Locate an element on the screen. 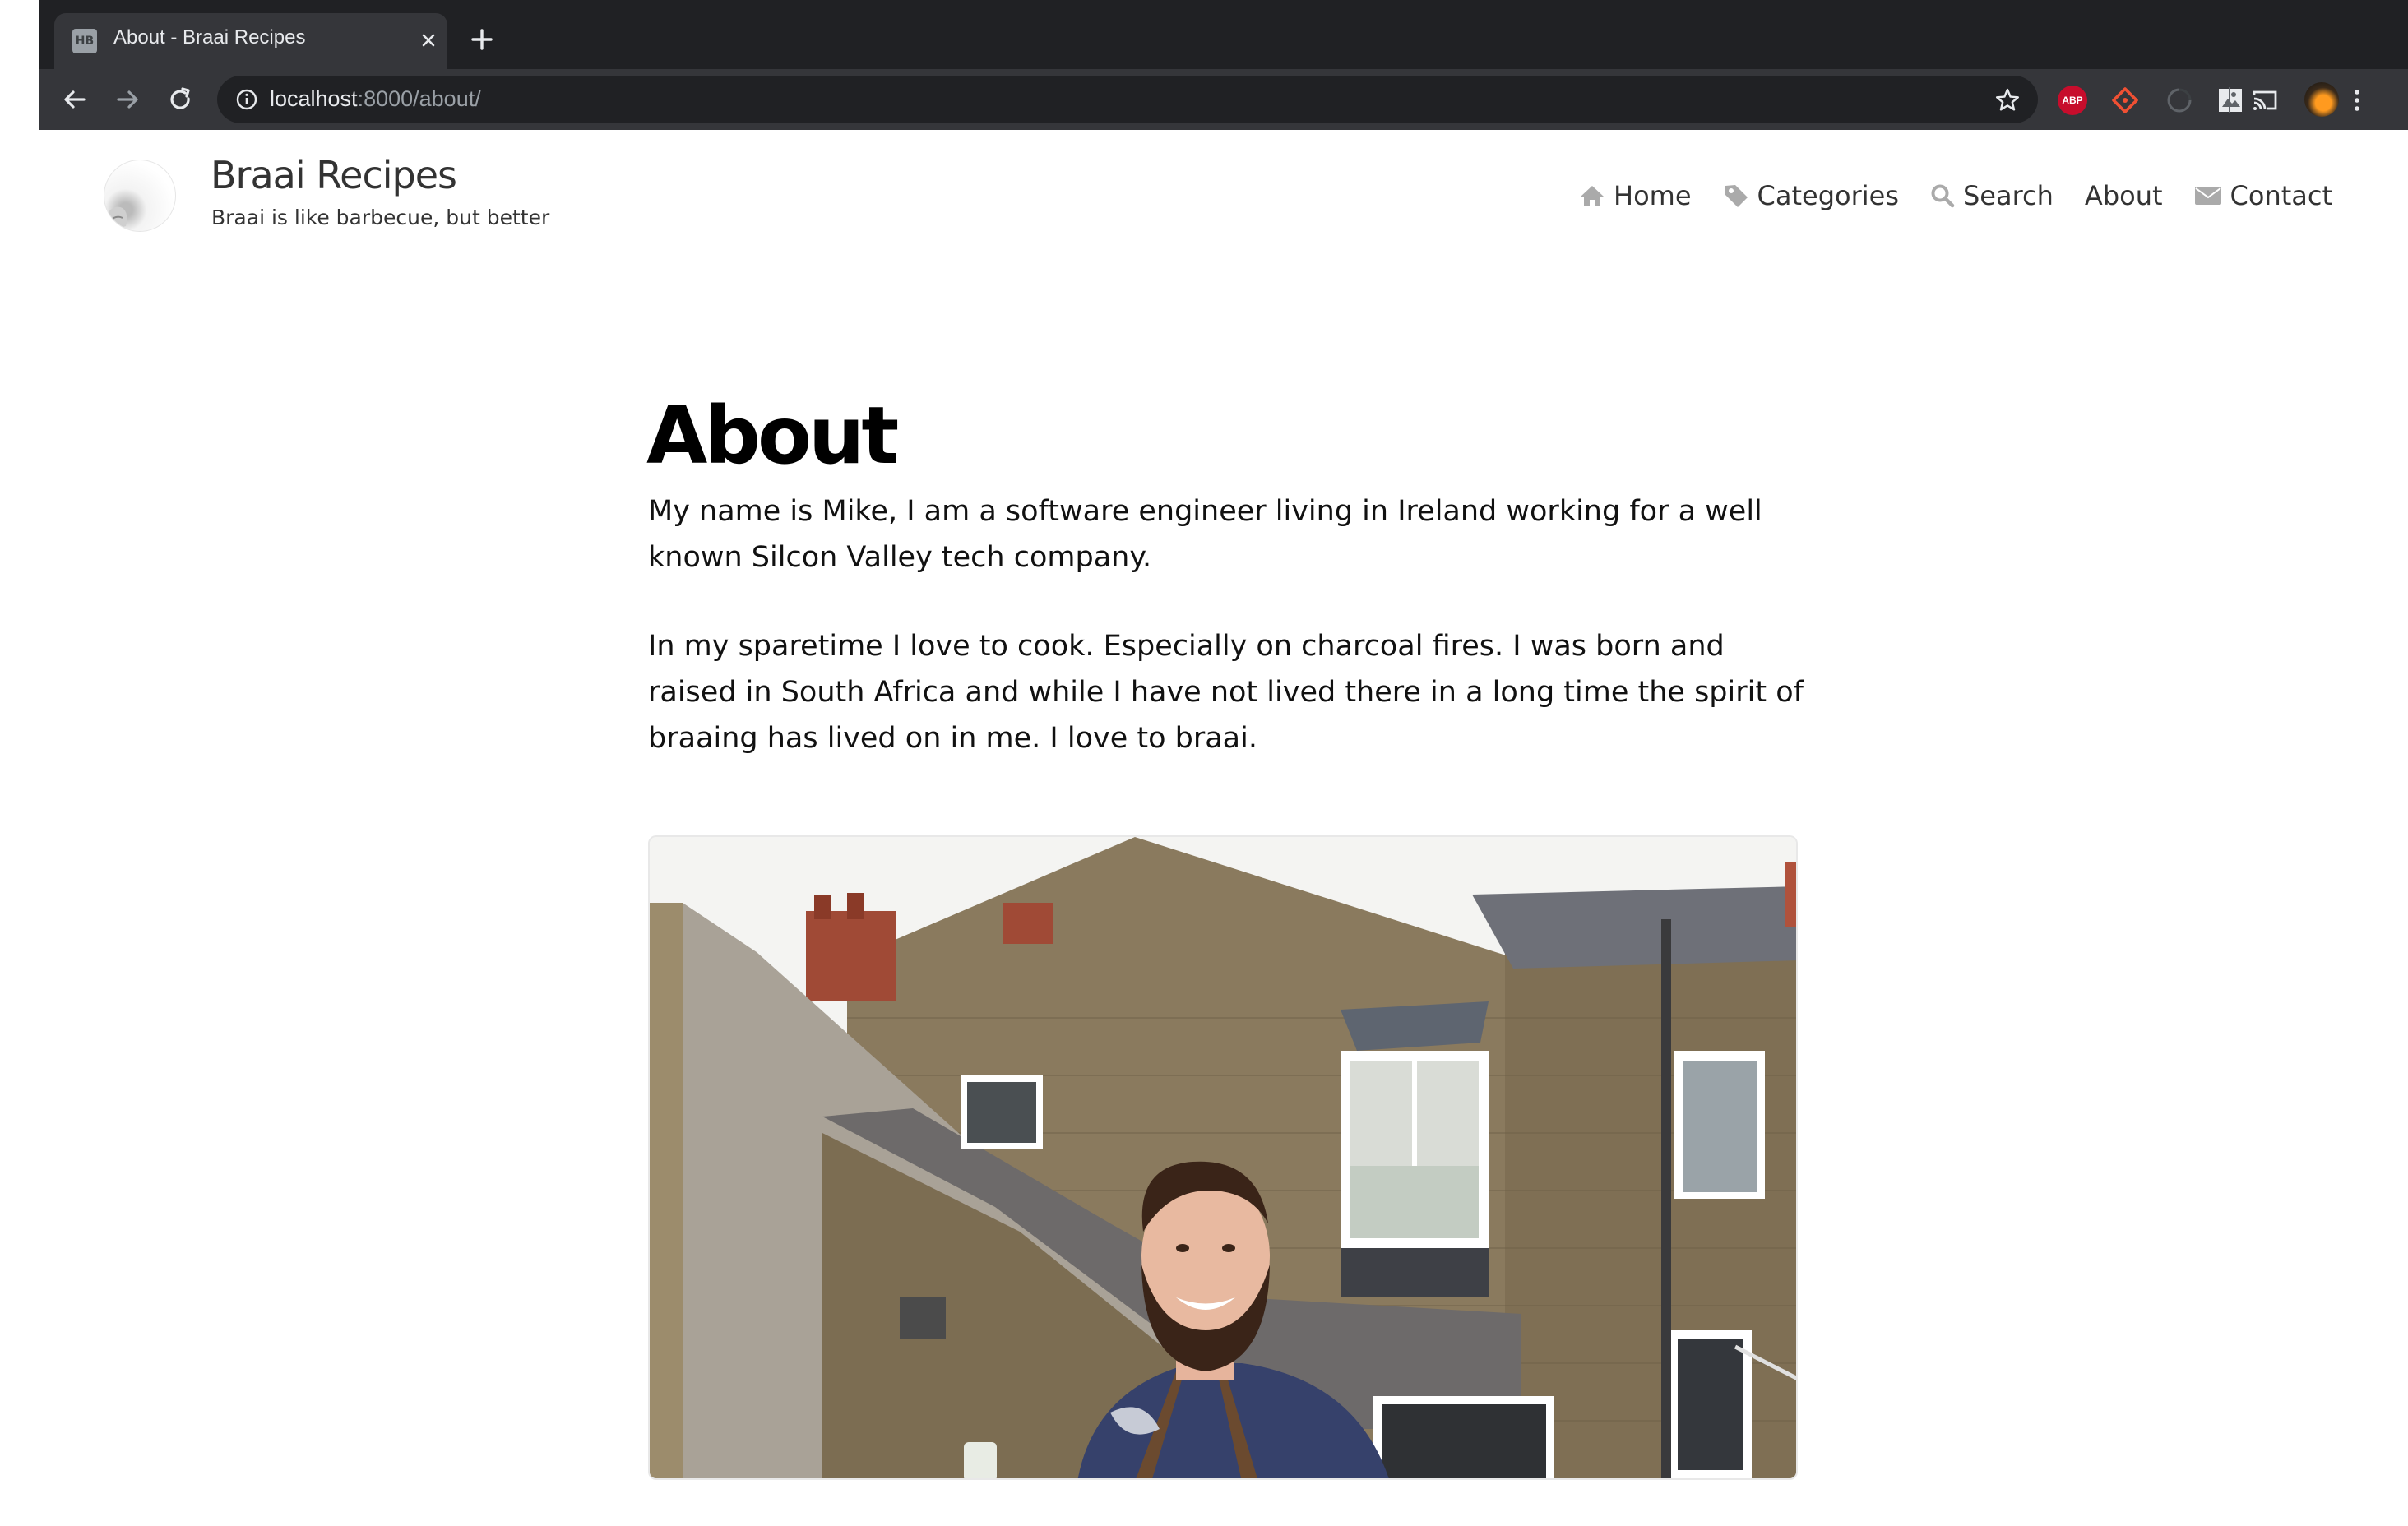 The image size is (2408, 1526). info-icon is located at coordinates (246, 99).